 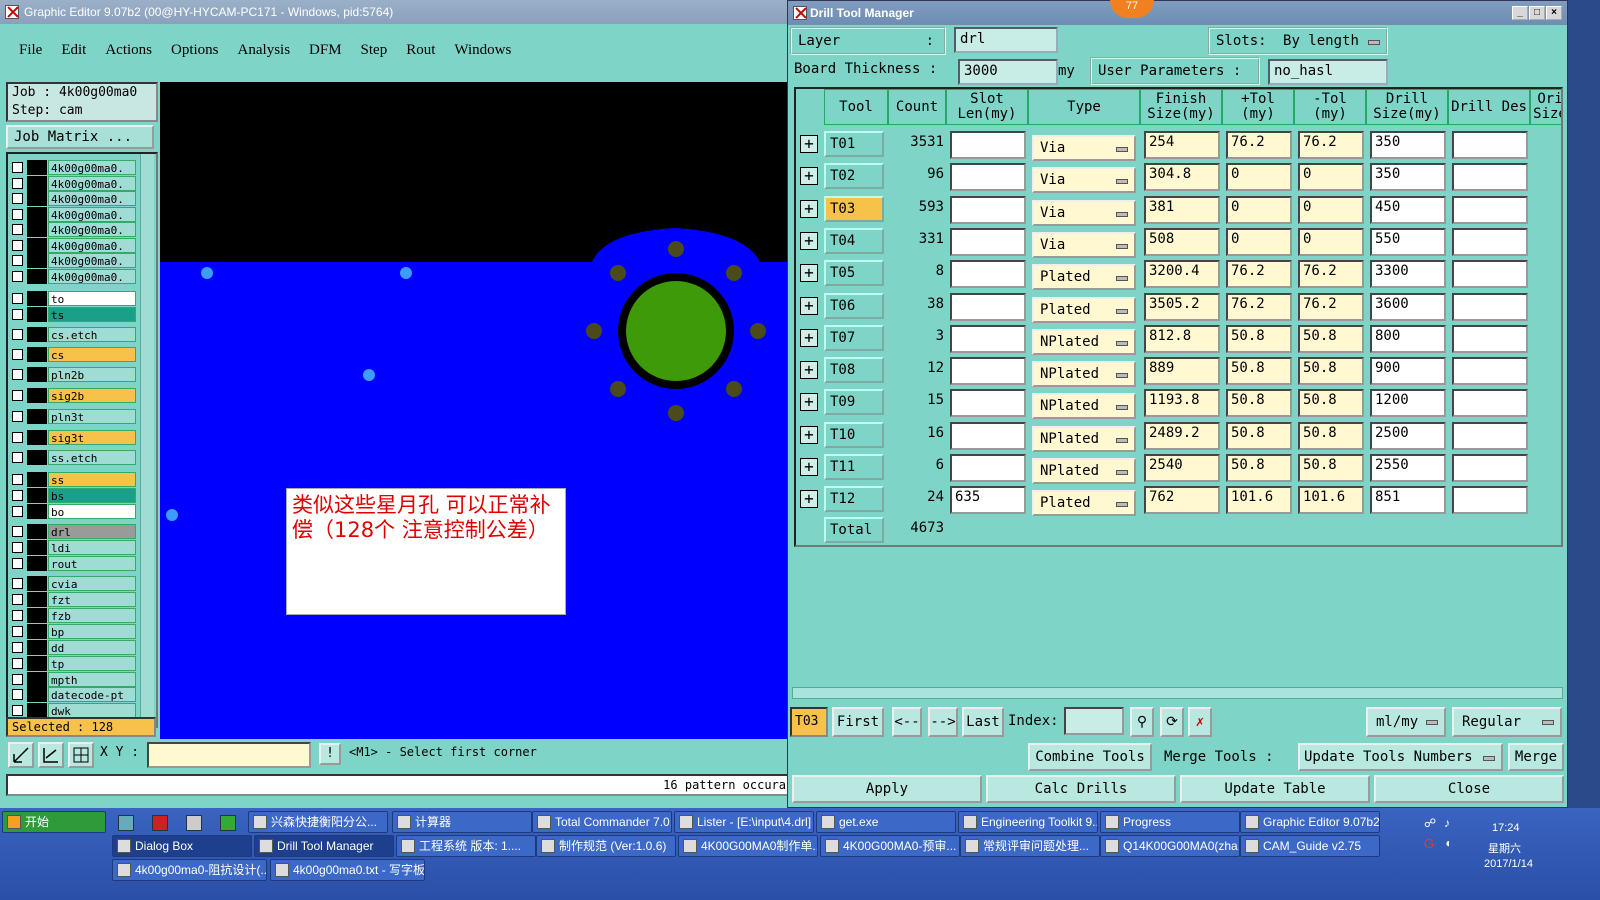 I want to click on layer-input: drl, so click(x=1006, y=40).